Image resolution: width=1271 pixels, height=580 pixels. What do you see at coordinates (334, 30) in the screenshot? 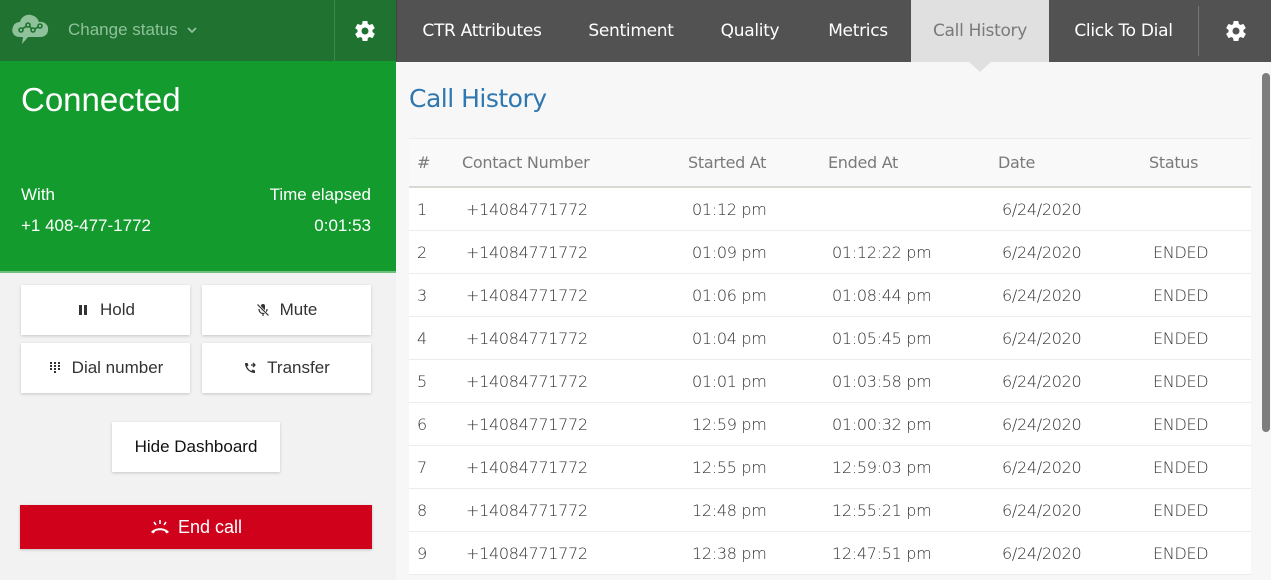
I see `header-divider` at bounding box center [334, 30].